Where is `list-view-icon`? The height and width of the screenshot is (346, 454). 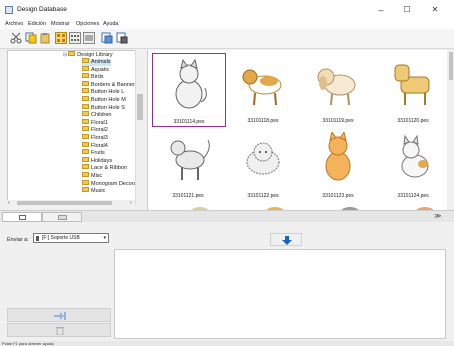
list-view-icon is located at coordinates (89, 38).